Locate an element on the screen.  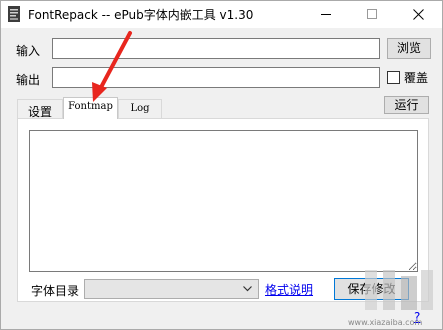
overwrite-checkbox is located at coordinates (393, 77).